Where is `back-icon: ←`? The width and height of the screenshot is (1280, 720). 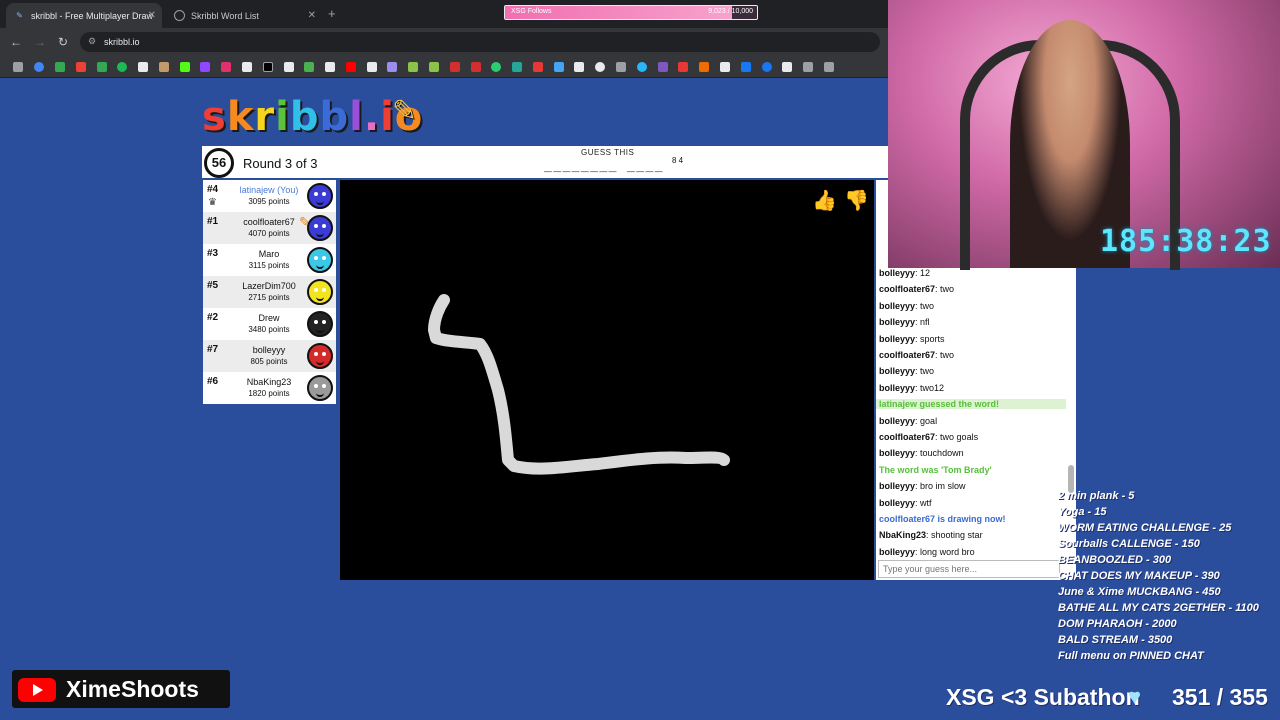
back-icon: ← is located at coordinates (16, 42).